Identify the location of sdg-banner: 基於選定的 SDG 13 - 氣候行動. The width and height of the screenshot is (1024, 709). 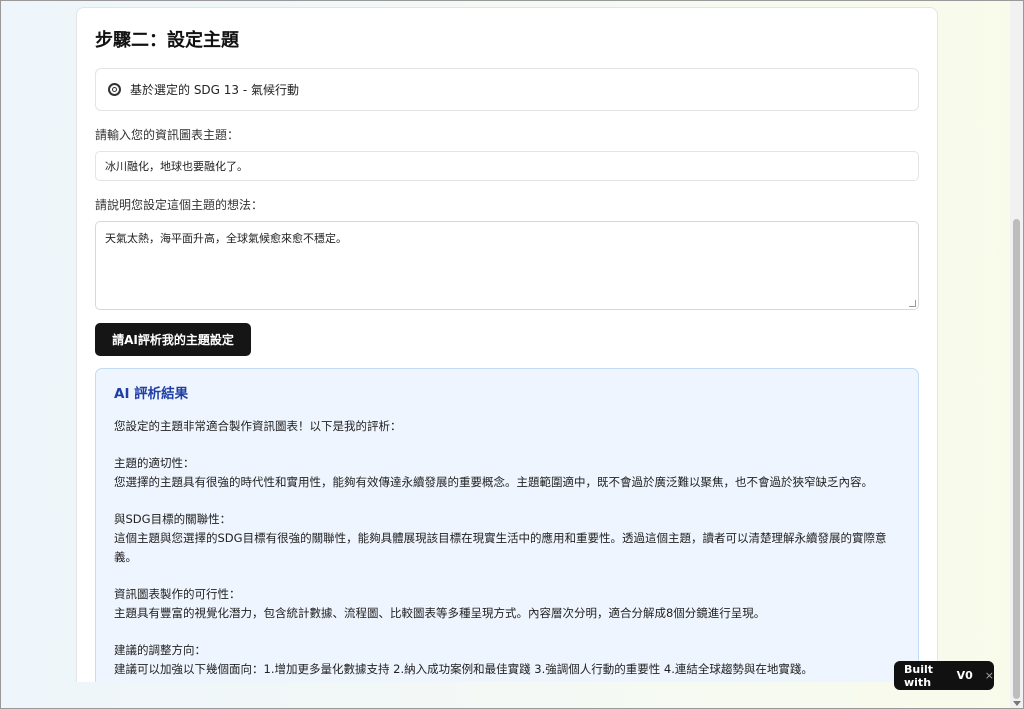
(507, 89).